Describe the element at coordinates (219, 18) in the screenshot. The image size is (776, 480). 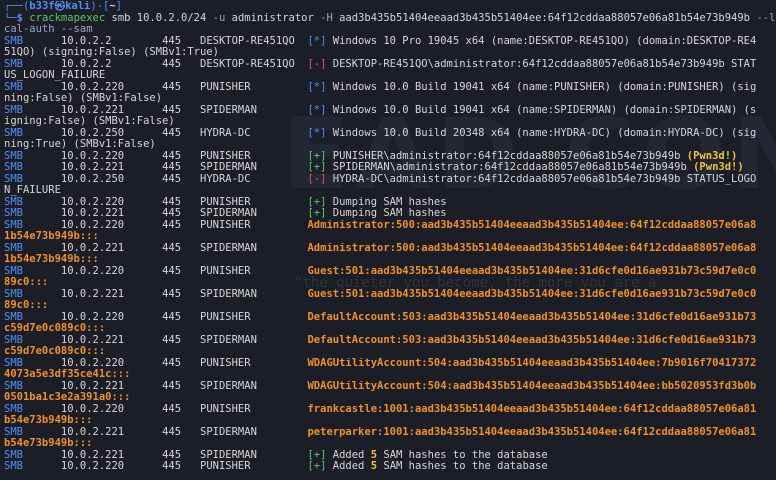
I see `command-flag-u: -u` at that location.